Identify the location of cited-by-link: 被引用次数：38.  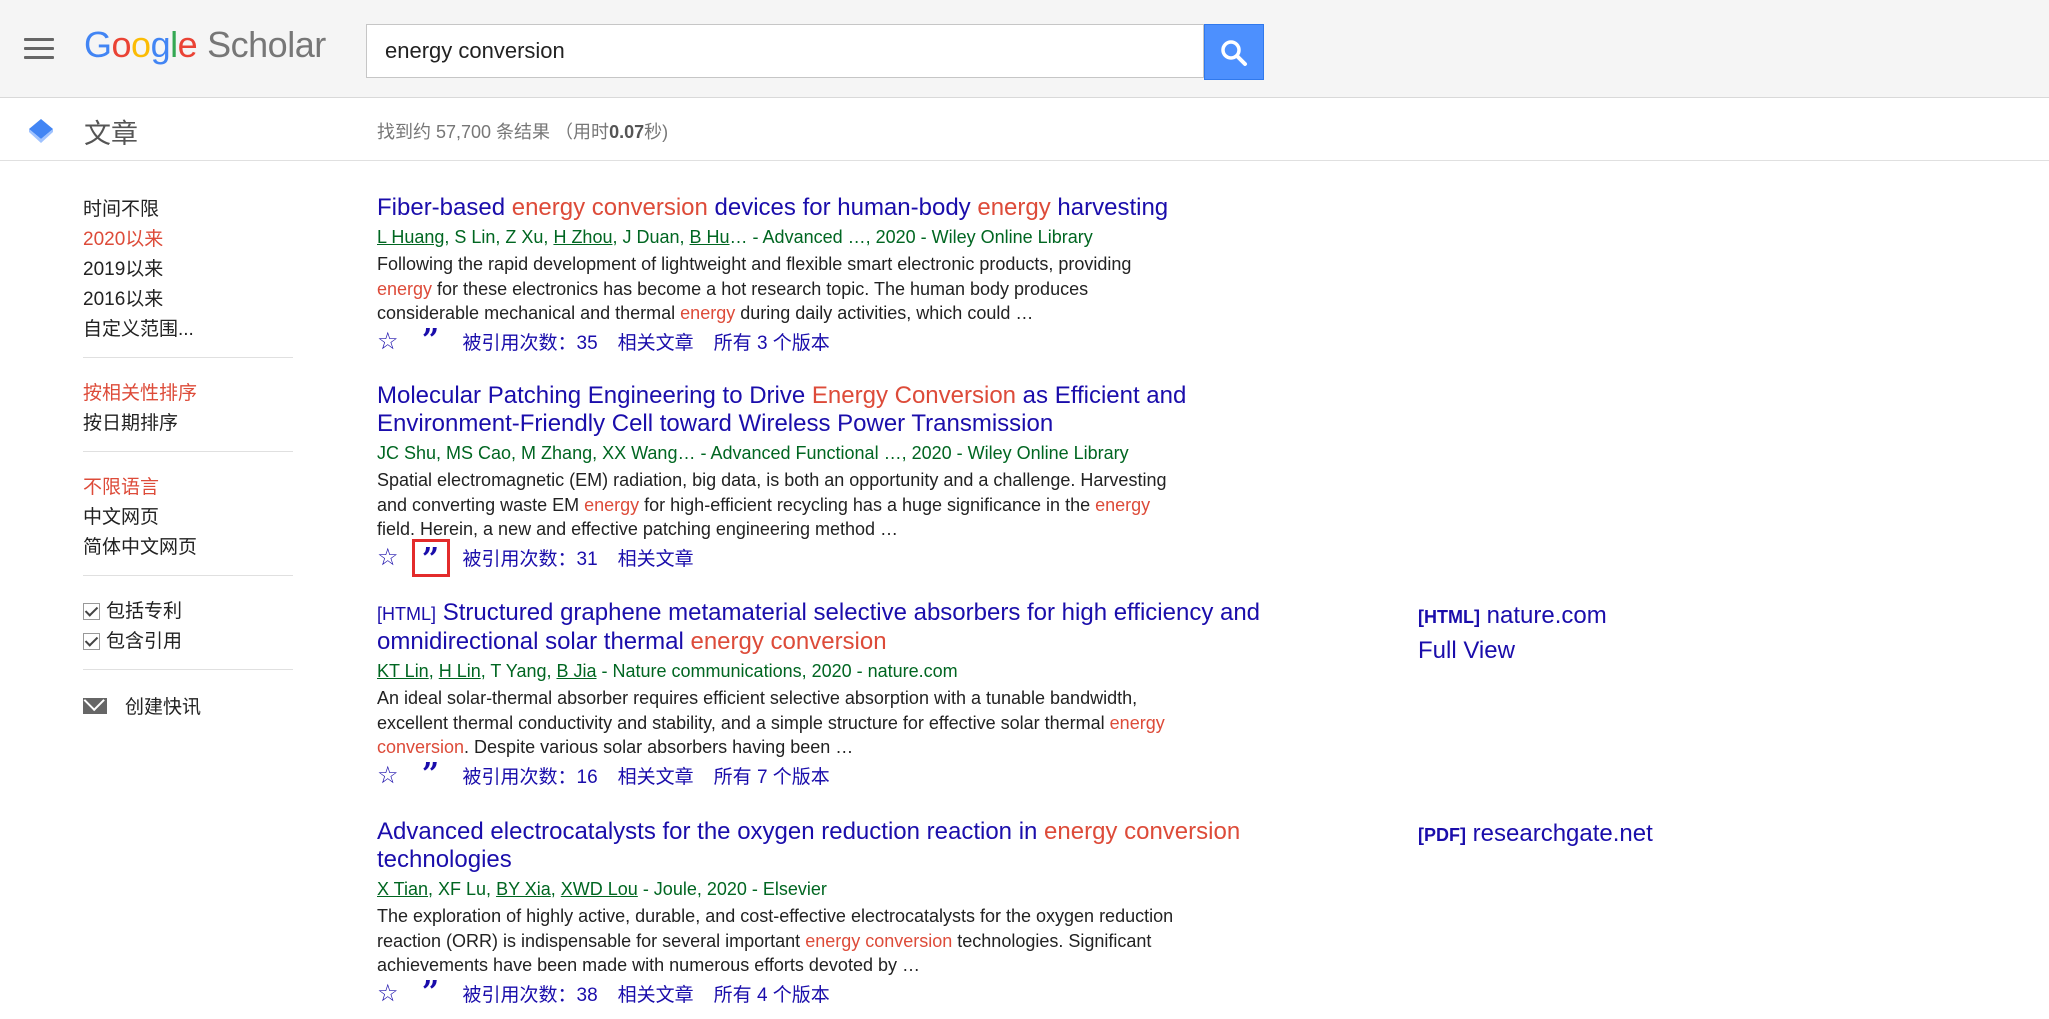
(530, 993).